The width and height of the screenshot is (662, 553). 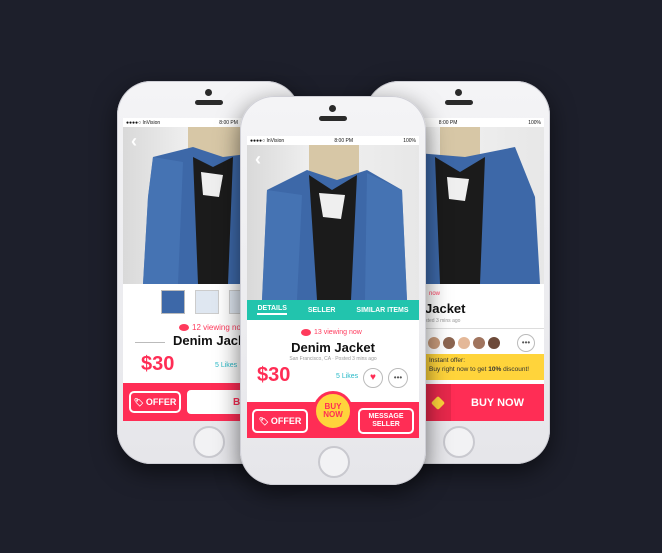 What do you see at coordinates (331, 332) in the screenshot?
I see `viewing-count: 13 viewing now` at bounding box center [331, 332].